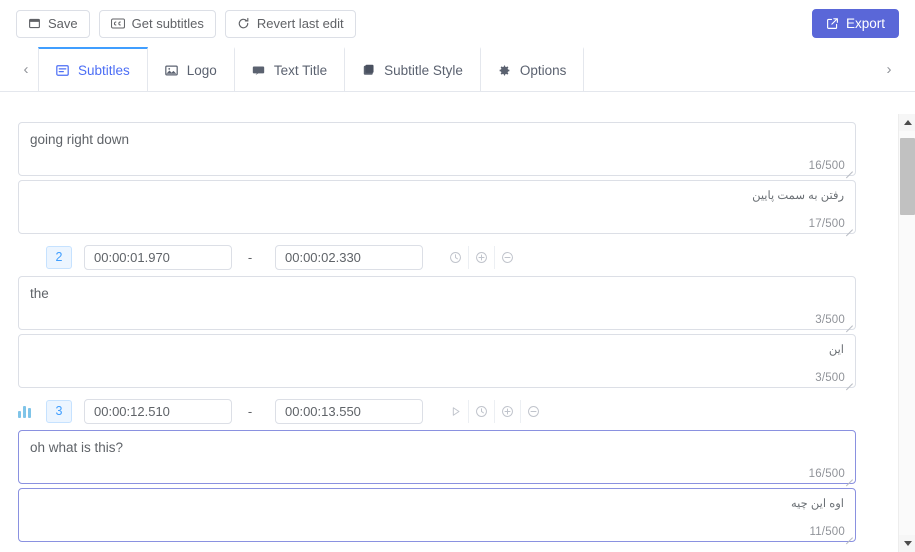 This screenshot has width=915, height=552. I want to click on tabs-scroll-left-button: ‹, so click(26, 69).